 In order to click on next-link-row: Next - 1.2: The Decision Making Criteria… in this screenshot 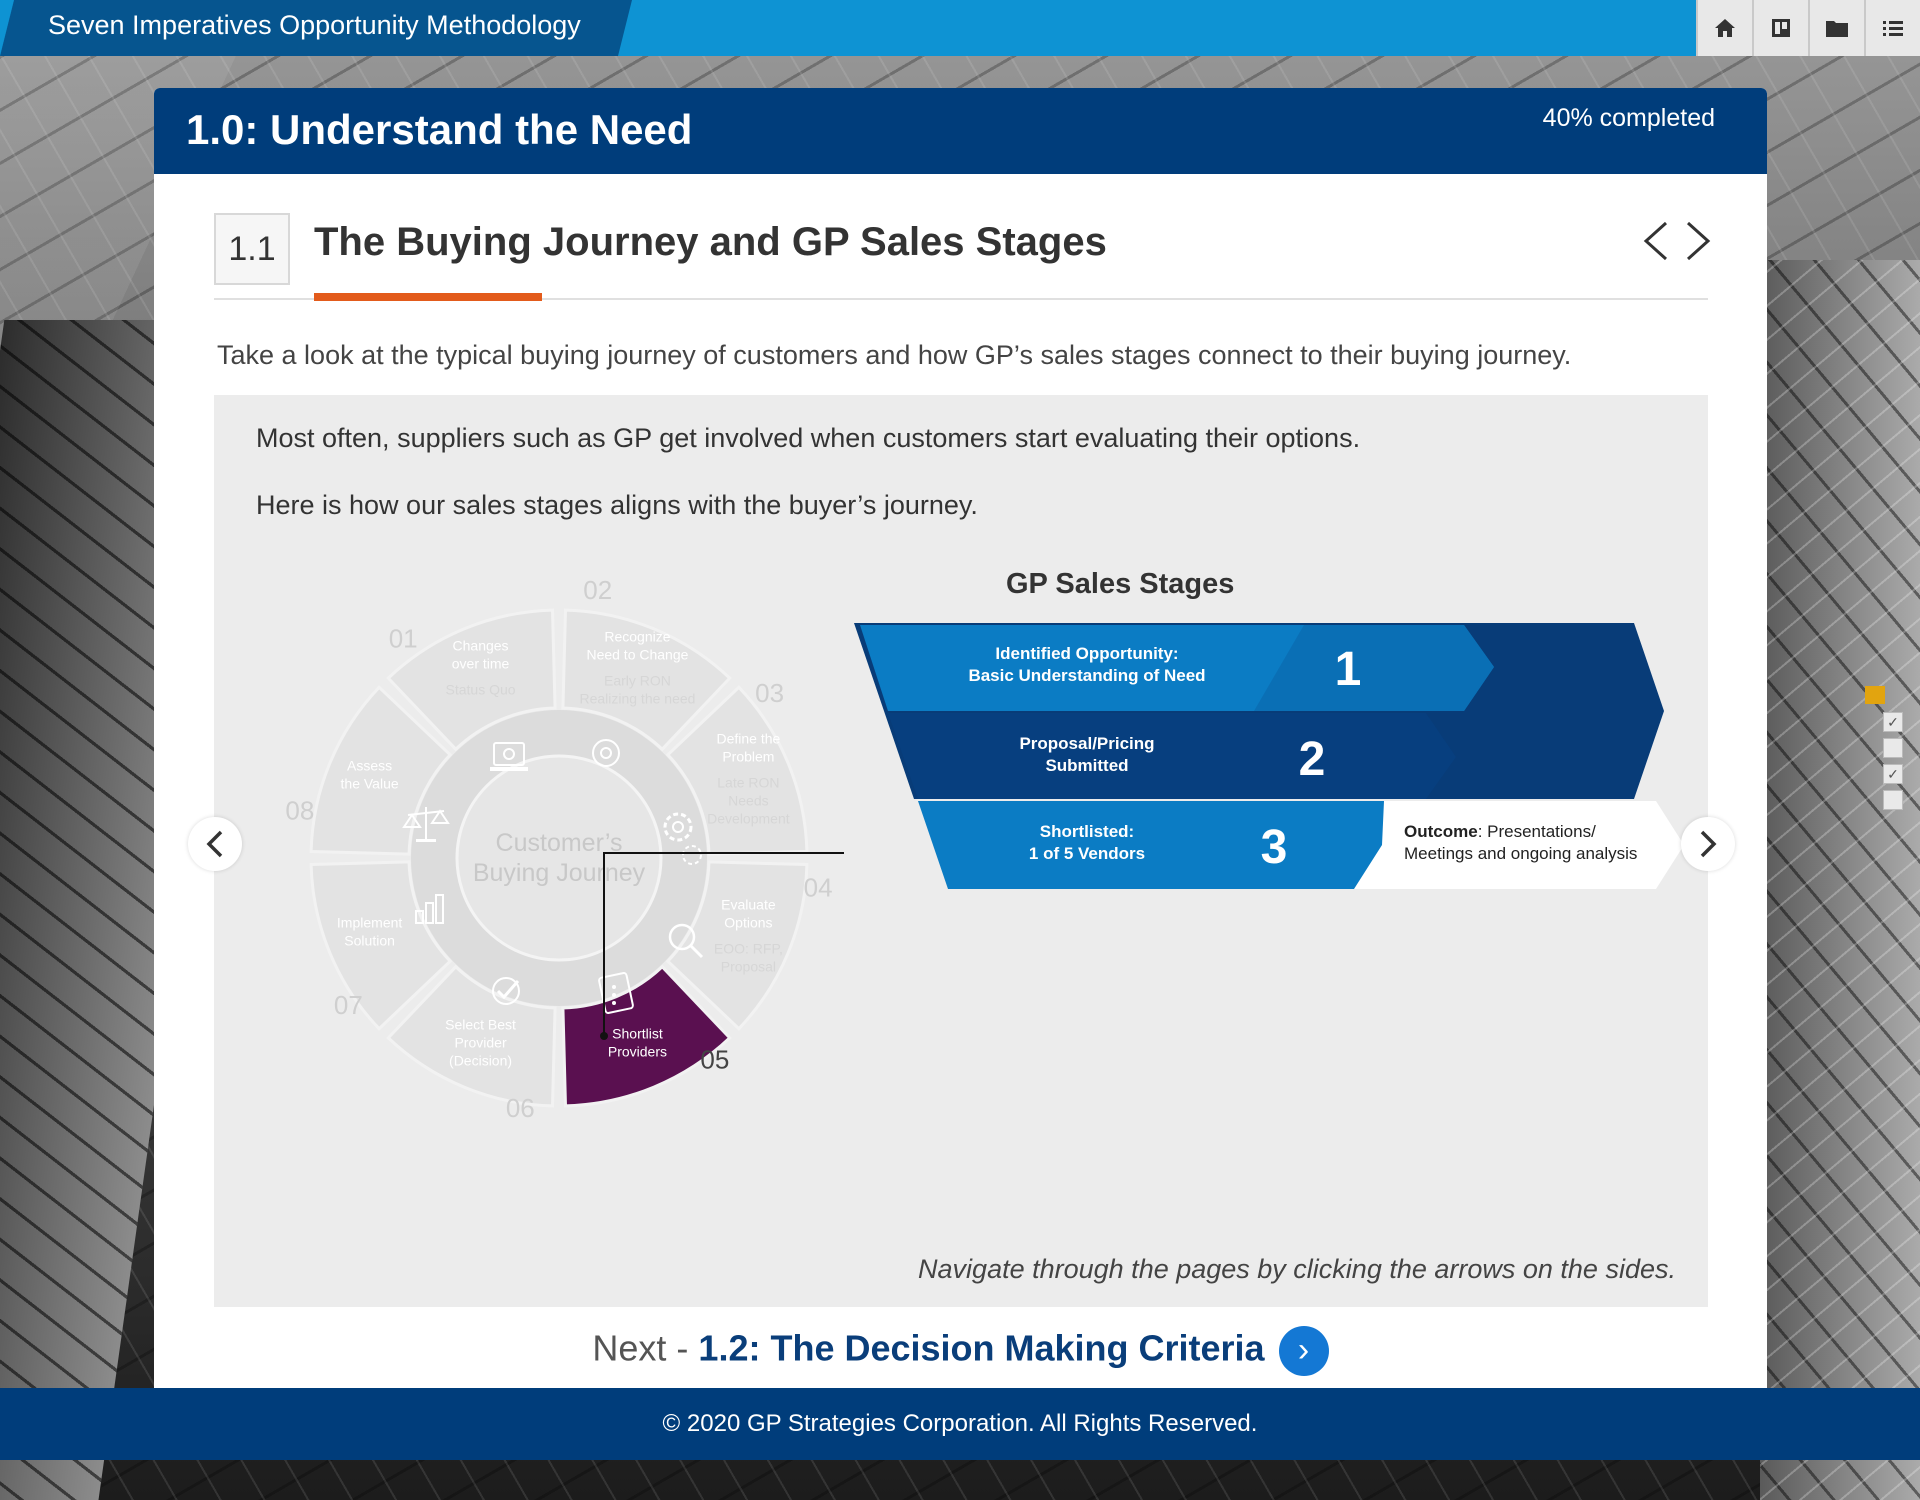, I will do `click(960, 1351)`.